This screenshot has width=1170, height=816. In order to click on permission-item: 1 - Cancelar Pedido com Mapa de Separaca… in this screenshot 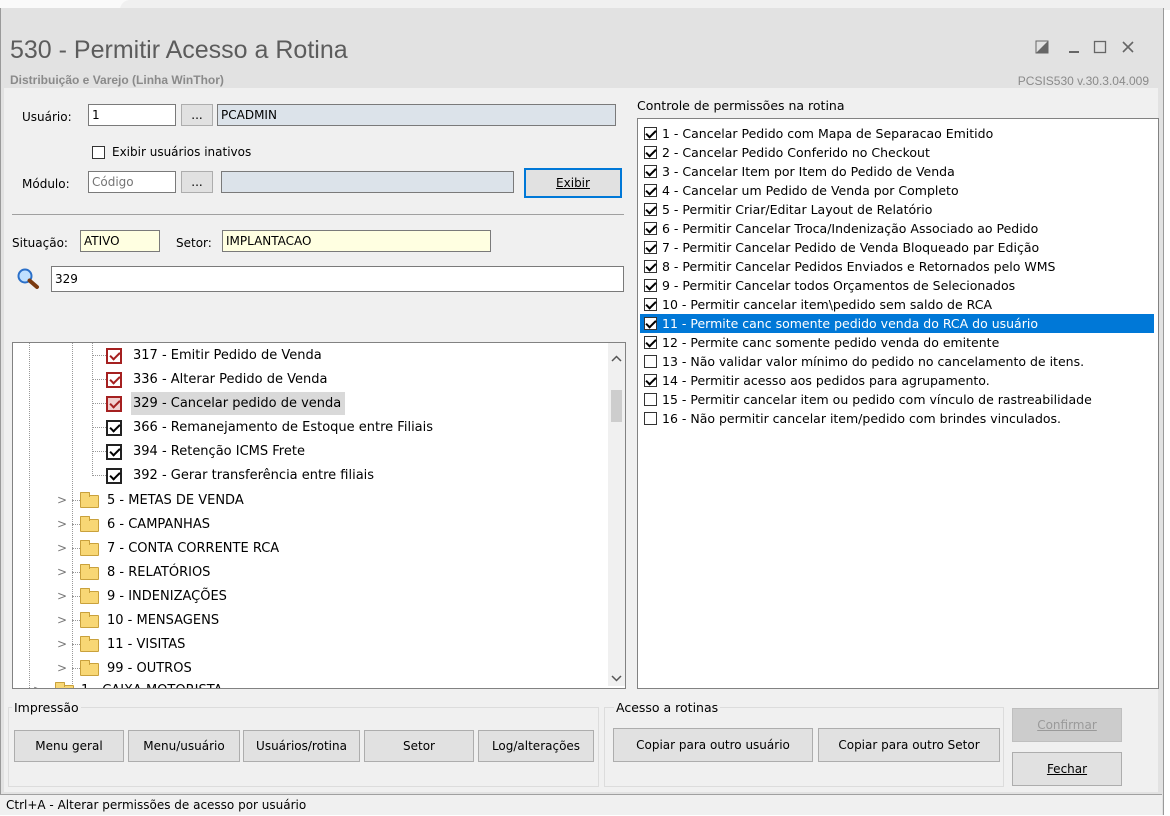, I will do `click(897, 133)`.